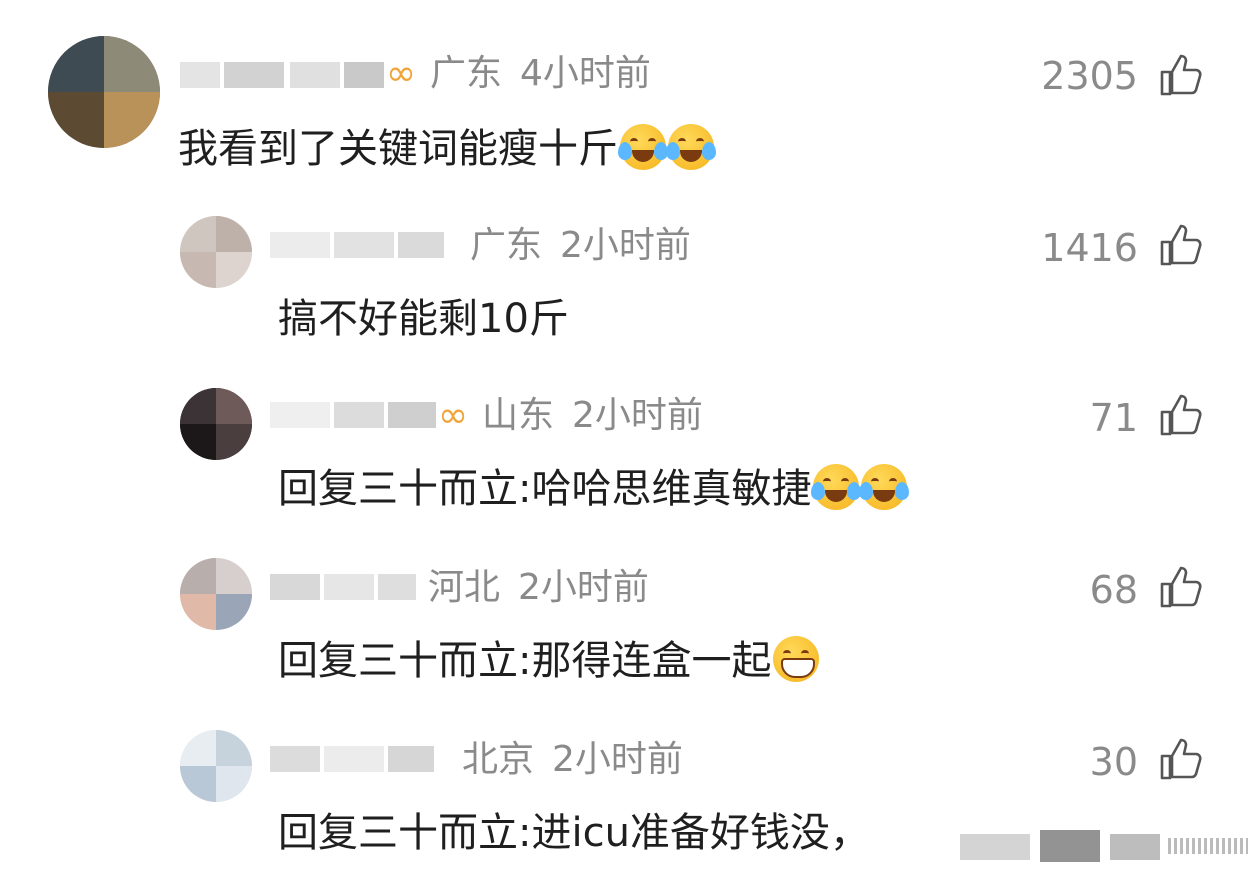  I want to click on comment-text-content: 回复三十而立:进icu准备好钱没，, so click(574, 833).